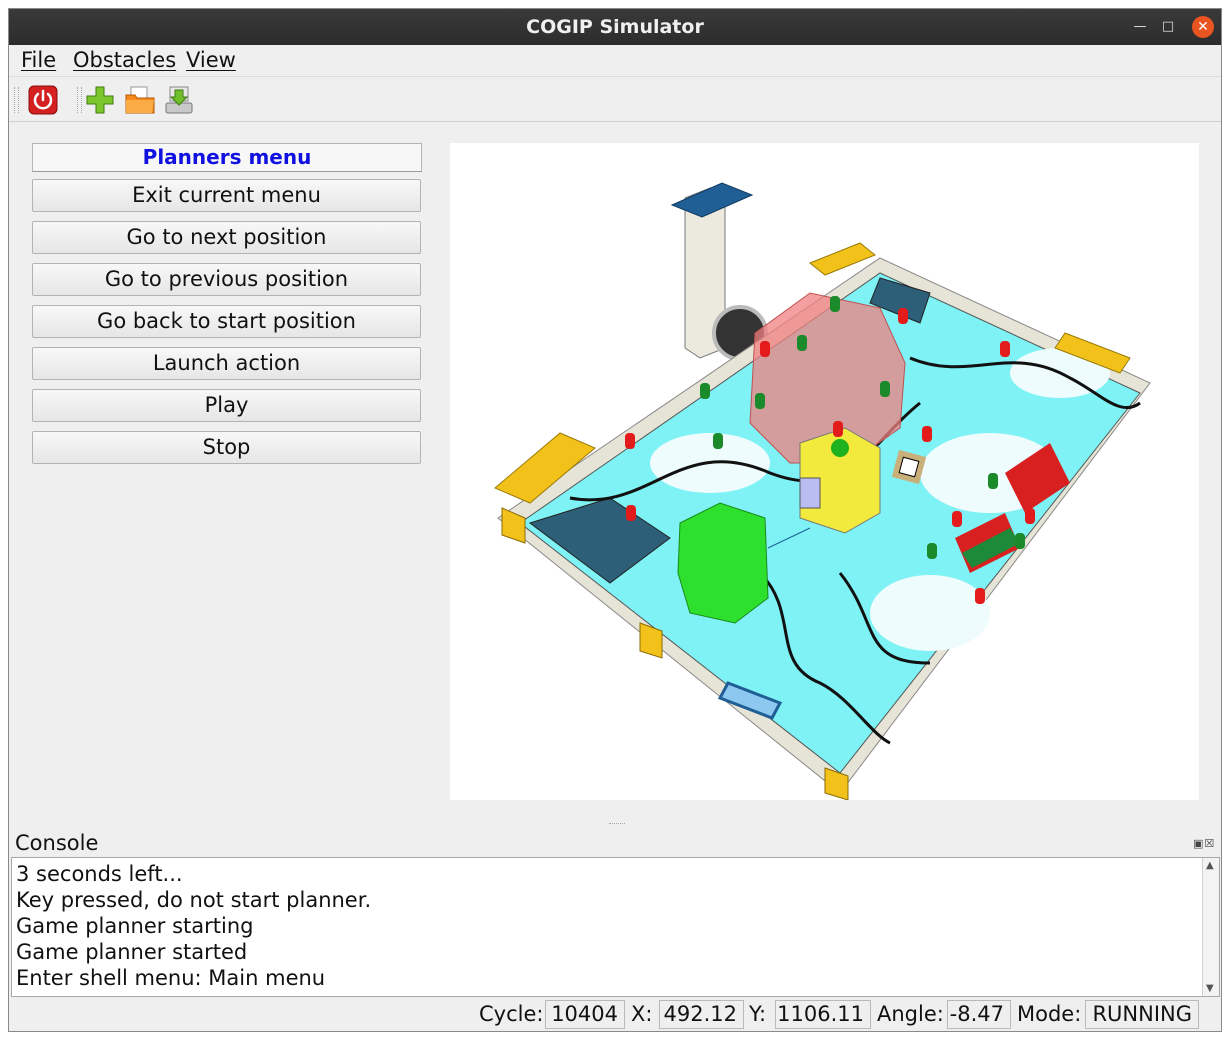  Describe the element at coordinates (124, 60) in the screenshot. I see `menu-obstacles: Obstacles` at that location.